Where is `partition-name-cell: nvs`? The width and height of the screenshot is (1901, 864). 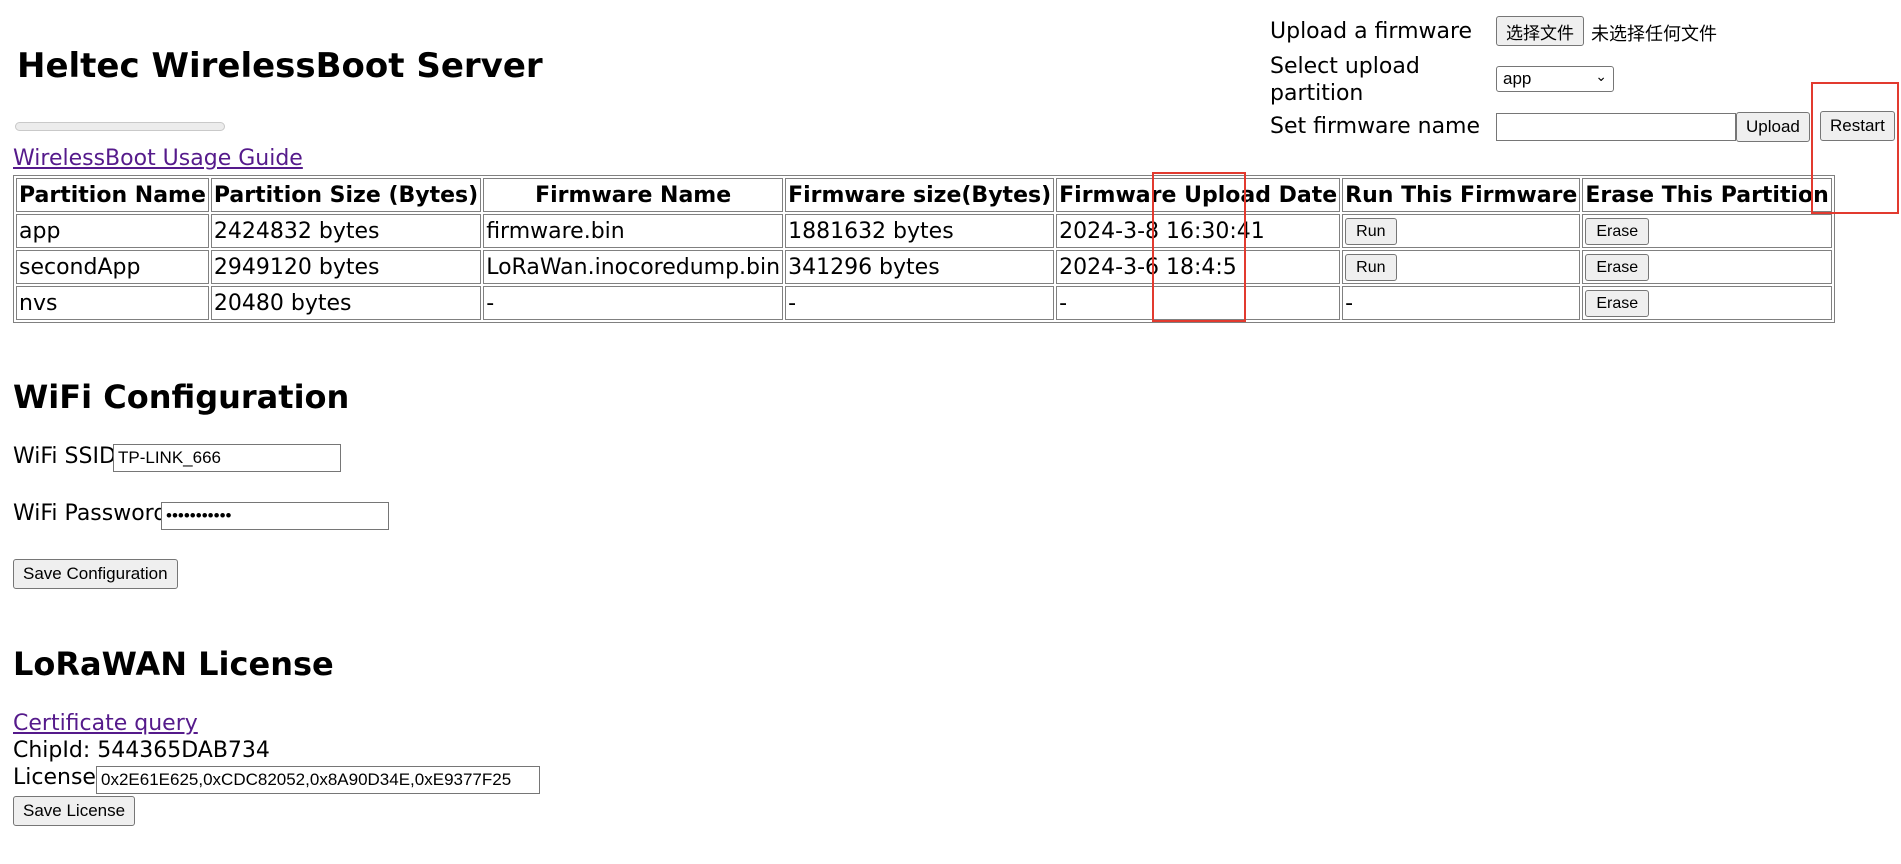 partition-name-cell: nvs is located at coordinates (112, 303).